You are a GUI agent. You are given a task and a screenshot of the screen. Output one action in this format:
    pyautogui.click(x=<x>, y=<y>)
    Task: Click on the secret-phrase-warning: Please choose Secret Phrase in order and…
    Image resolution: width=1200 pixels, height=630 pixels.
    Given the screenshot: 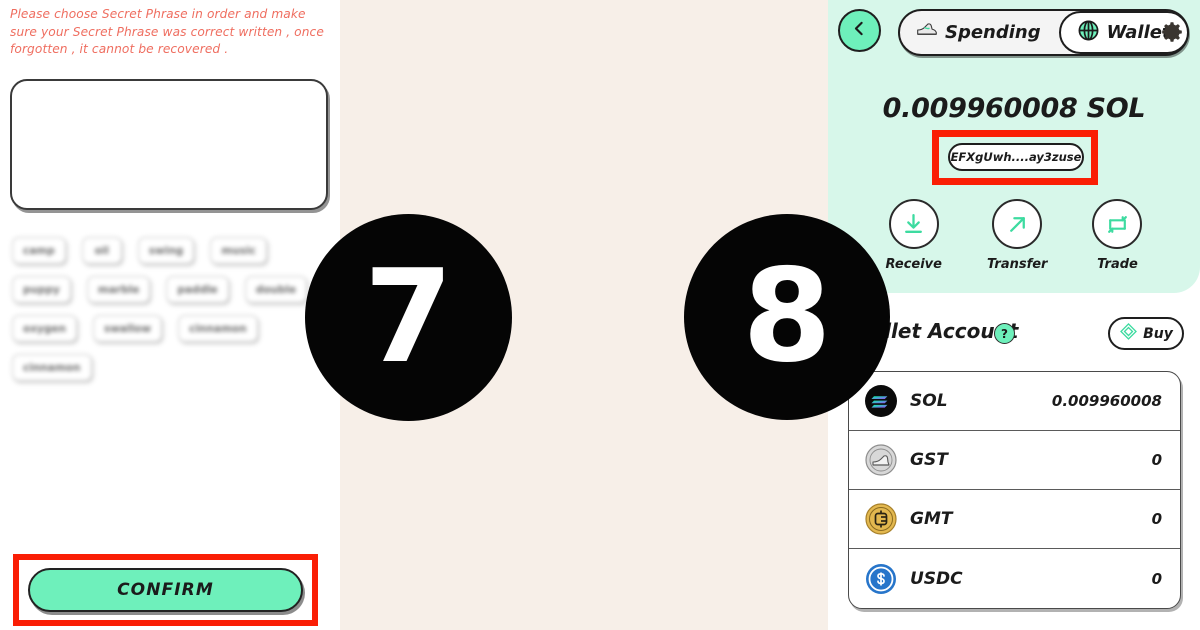 What is the action you would take?
    pyautogui.click(x=167, y=31)
    